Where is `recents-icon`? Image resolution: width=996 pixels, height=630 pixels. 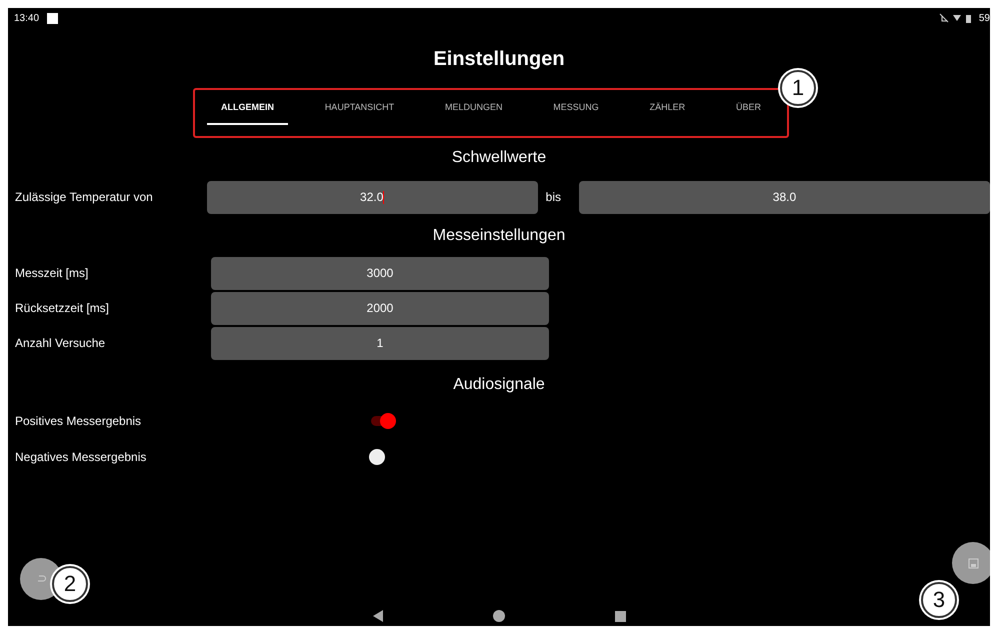 recents-icon is located at coordinates (620, 616).